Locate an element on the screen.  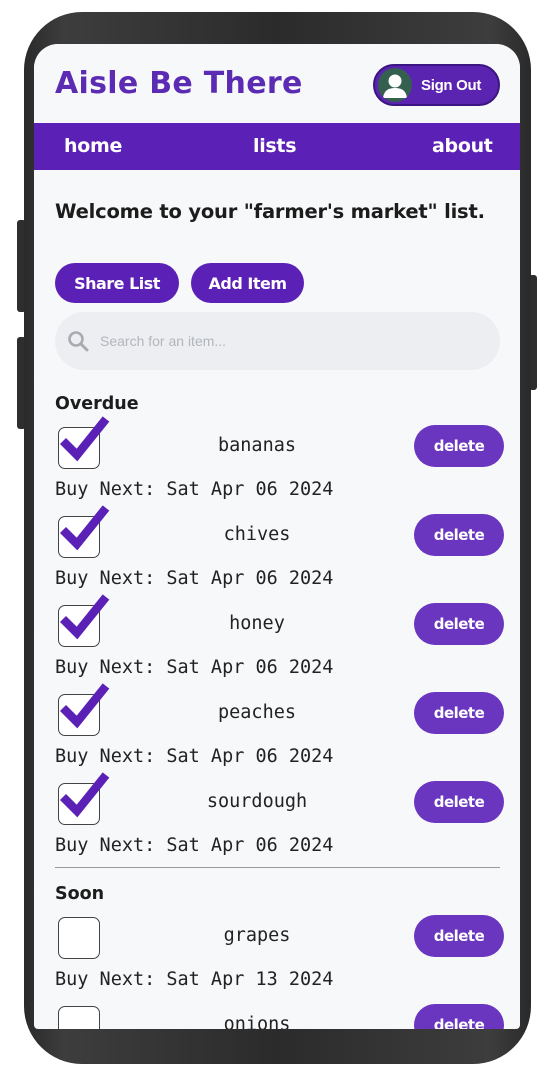
share-list-button: Share List is located at coordinates (117, 283).